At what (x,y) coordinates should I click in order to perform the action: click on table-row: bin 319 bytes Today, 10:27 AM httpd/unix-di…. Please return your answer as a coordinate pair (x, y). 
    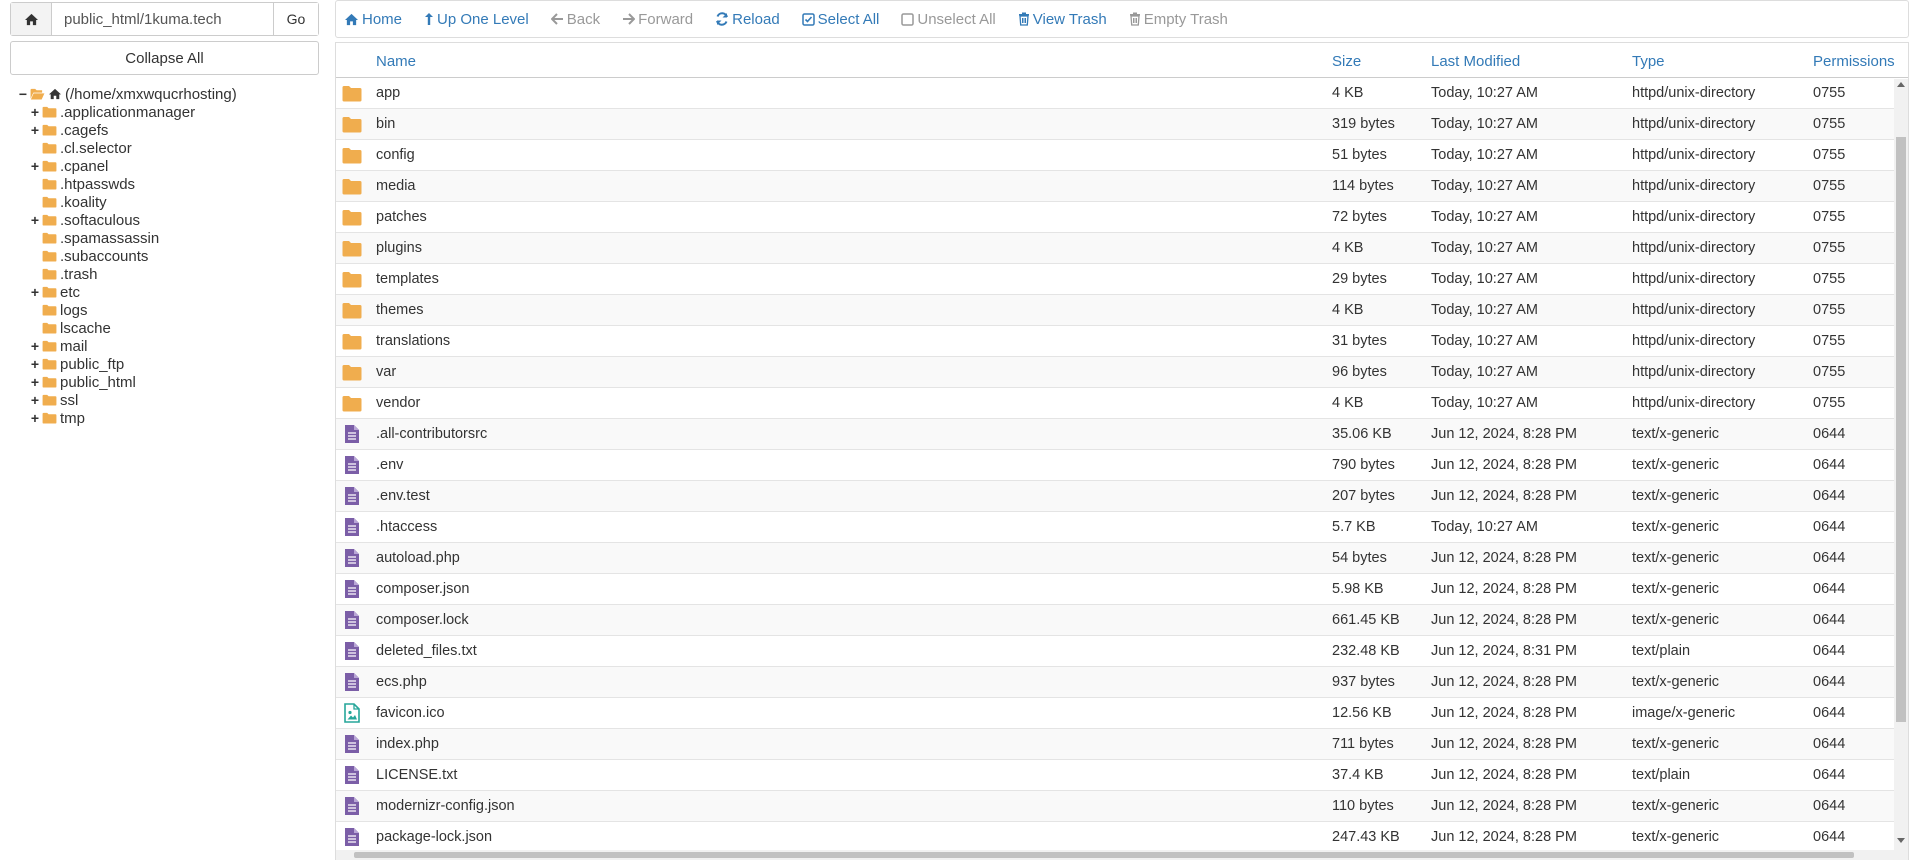
    Looking at the image, I should click on (1115, 124).